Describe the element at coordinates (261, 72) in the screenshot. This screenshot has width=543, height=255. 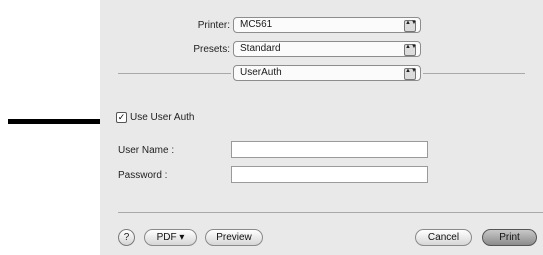
I see `panel-value: UserAuth` at that location.